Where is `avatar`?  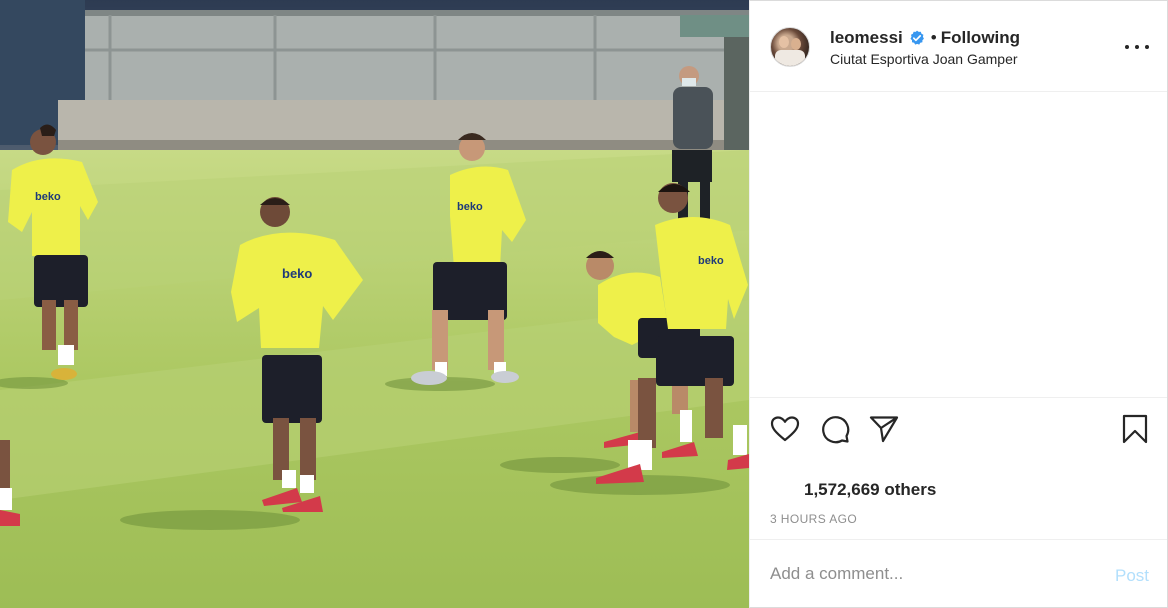 avatar is located at coordinates (790, 47).